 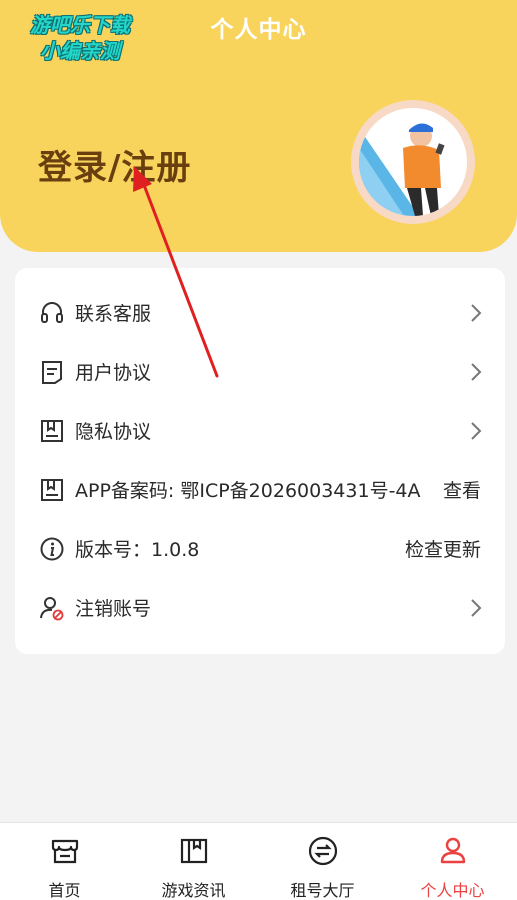 I want to click on headset-icon, so click(x=52, y=312).